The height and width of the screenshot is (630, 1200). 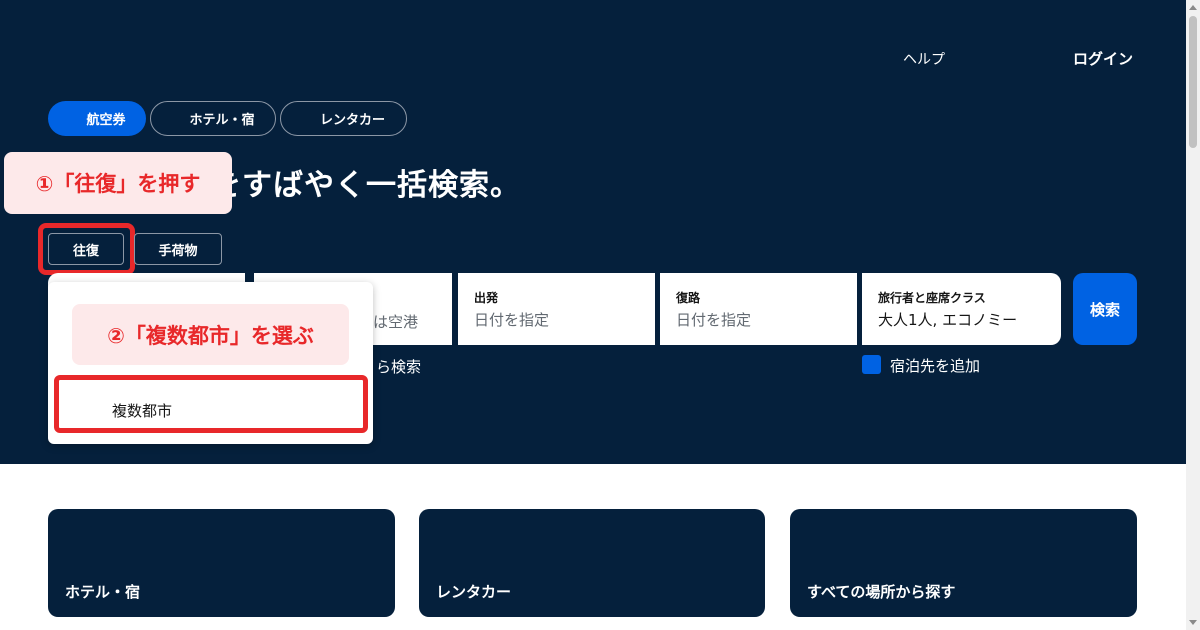 What do you see at coordinates (881, 592) in the screenshot?
I see `card-explore-label: すべての場所から探す` at bounding box center [881, 592].